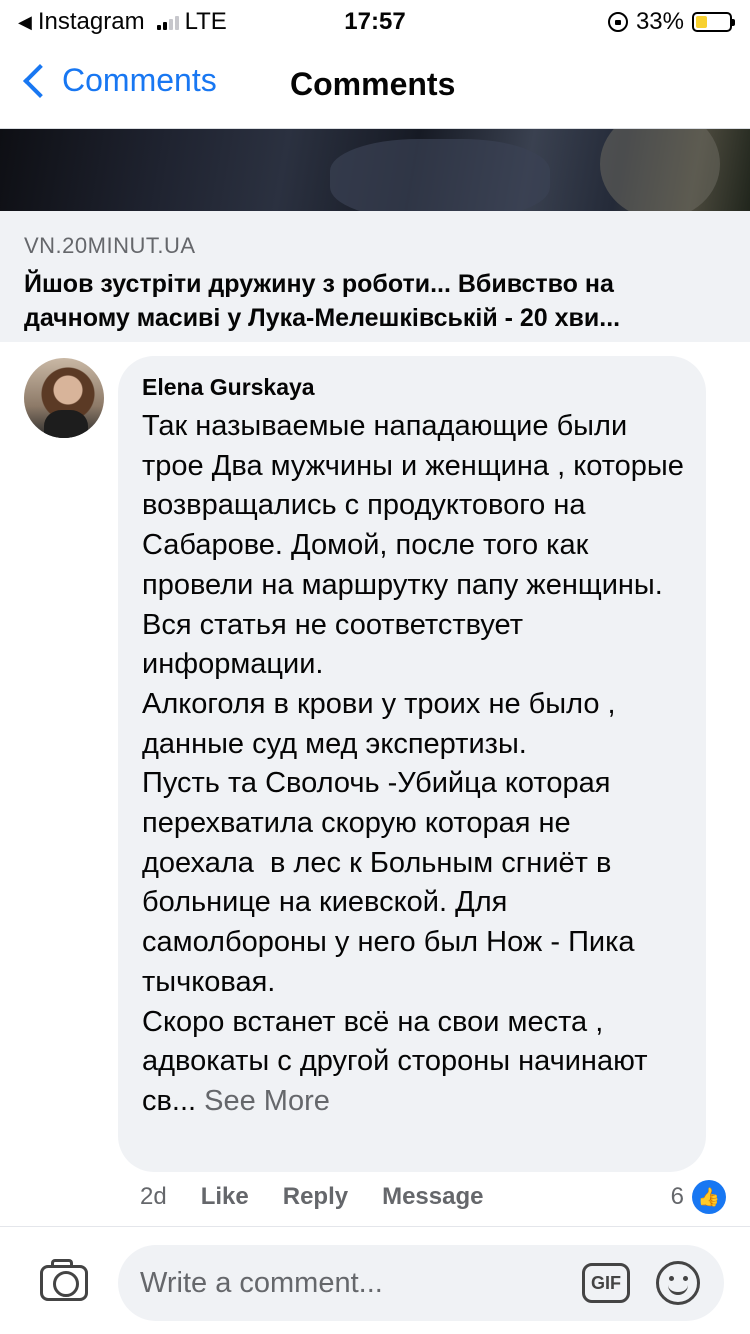 The image size is (750, 1334). Describe the element at coordinates (64, 1280) in the screenshot. I see `camera-icon` at that location.